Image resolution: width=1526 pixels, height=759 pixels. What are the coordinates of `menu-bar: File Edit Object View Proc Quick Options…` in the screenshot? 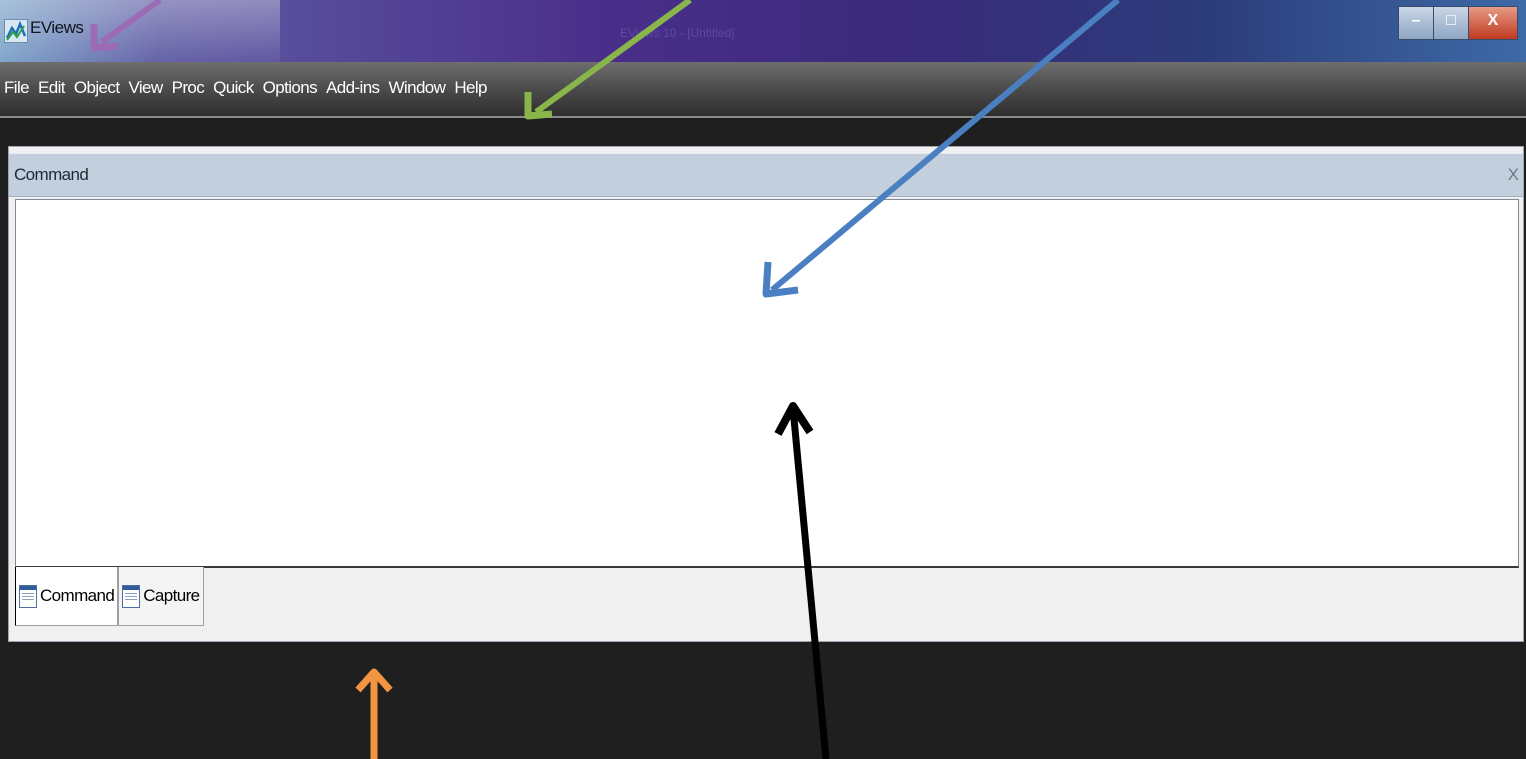 It's located at (763, 90).